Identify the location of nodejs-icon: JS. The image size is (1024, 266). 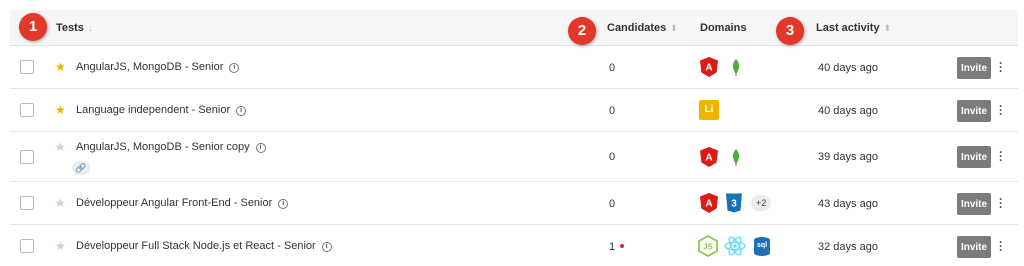
(708, 246).